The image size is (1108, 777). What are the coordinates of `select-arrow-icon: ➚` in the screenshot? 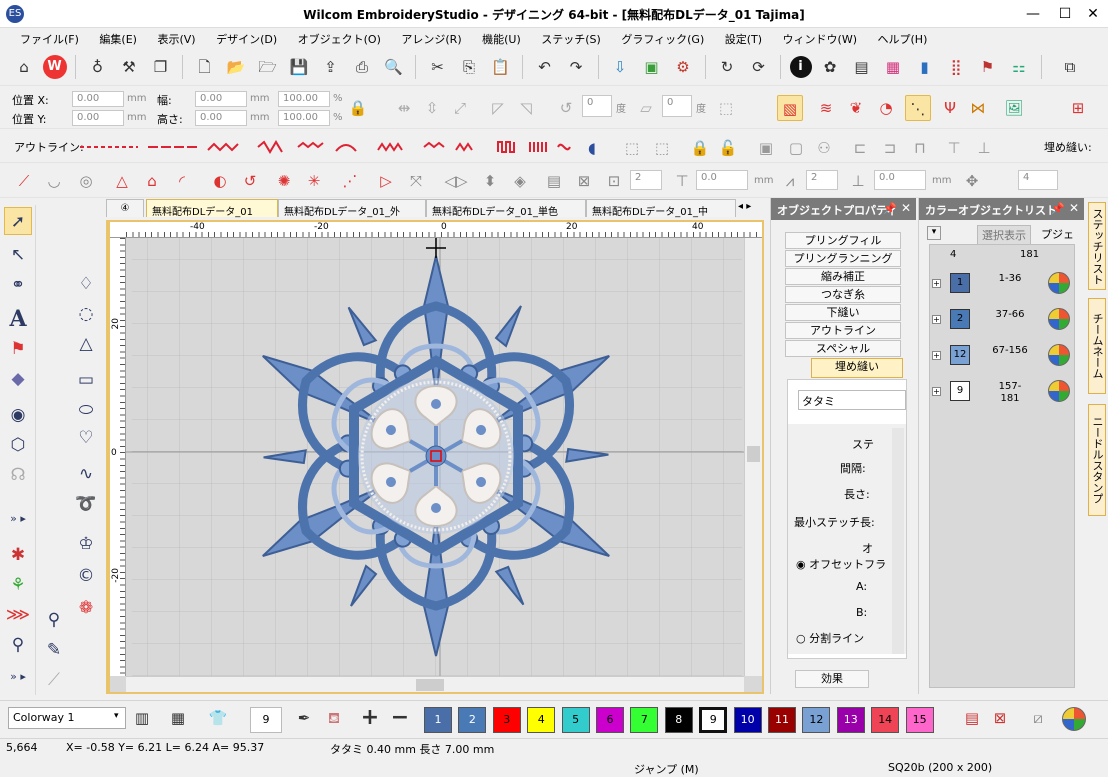 It's located at (18, 221).